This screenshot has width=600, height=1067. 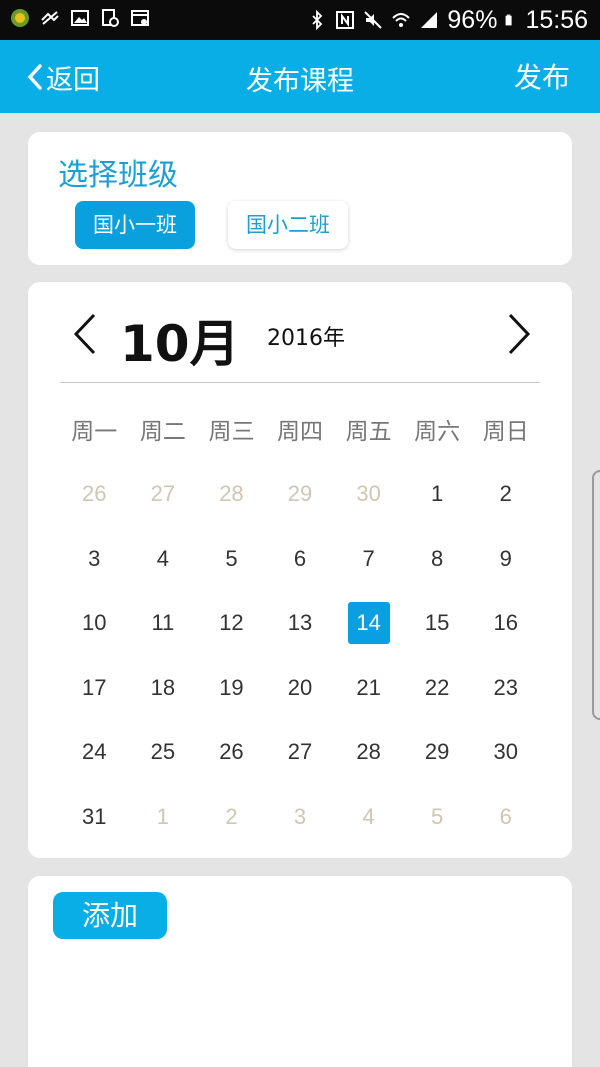 What do you see at coordinates (94, 628) in the screenshot?
I see `calendar-day: 10` at bounding box center [94, 628].